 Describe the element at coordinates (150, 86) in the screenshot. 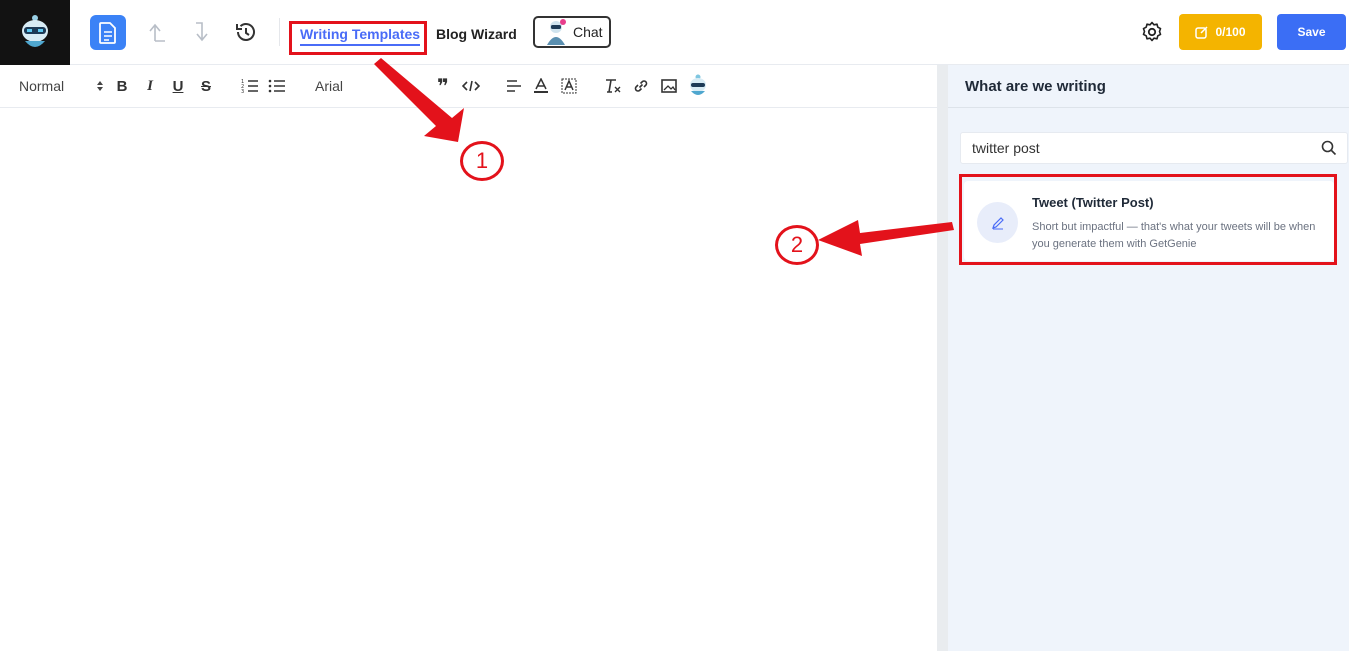

I see `italic-icon: I` at that location.